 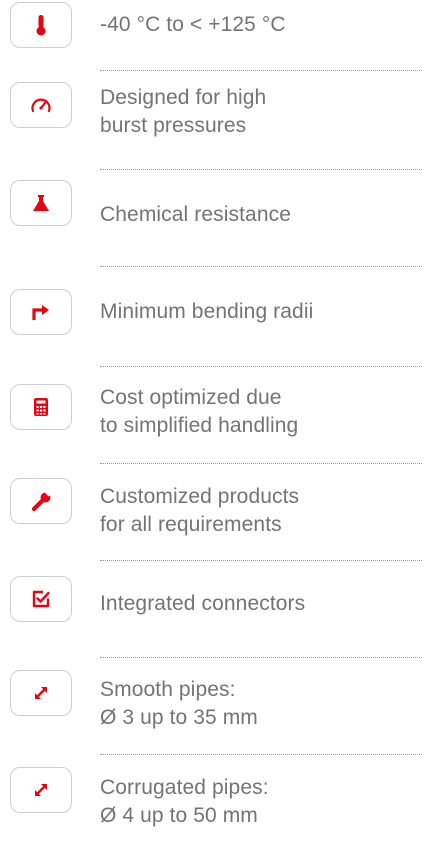 I want to click on feature-line: Ø 3 up to 35 mm, so click(x=179, y=717).